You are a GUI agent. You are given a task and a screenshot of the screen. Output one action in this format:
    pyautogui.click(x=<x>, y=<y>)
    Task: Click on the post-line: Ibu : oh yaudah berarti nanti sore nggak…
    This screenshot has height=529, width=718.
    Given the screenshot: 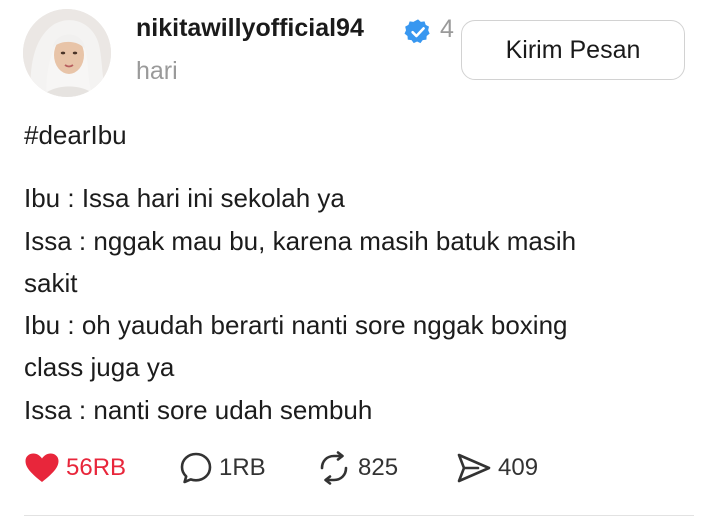 What is the action you would take?
    pyautogui.click(x=296, y=325)
    